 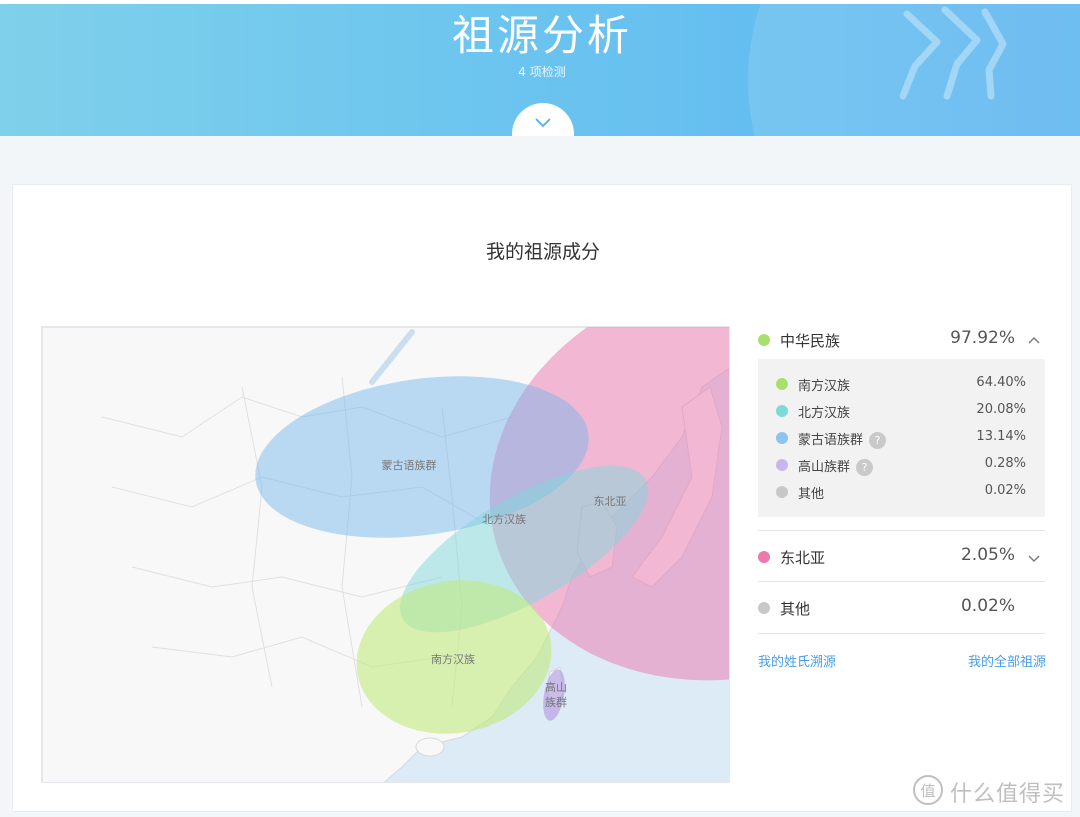 I want to click on subitem-label: 蒙古语族群?, so click(x=842, y=439).